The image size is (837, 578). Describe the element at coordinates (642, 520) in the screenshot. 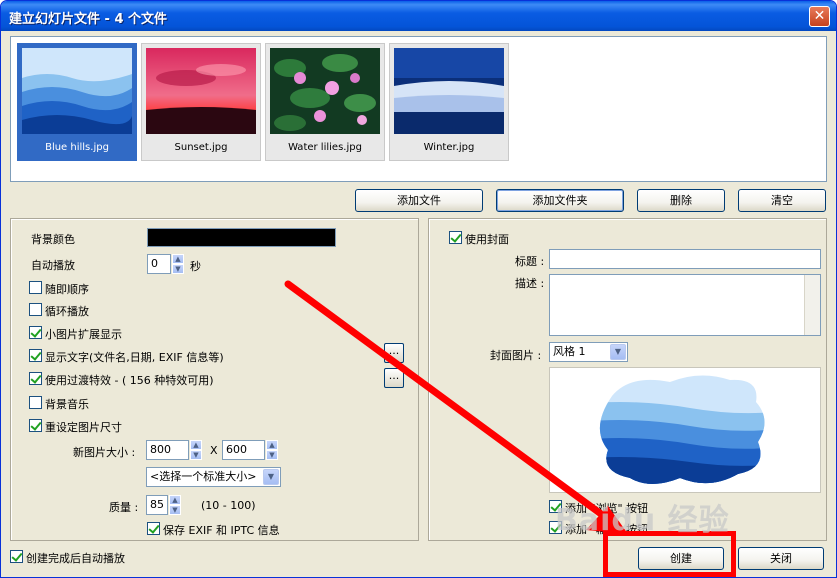

I see `watermark-text: Baidu 经验` at that location.